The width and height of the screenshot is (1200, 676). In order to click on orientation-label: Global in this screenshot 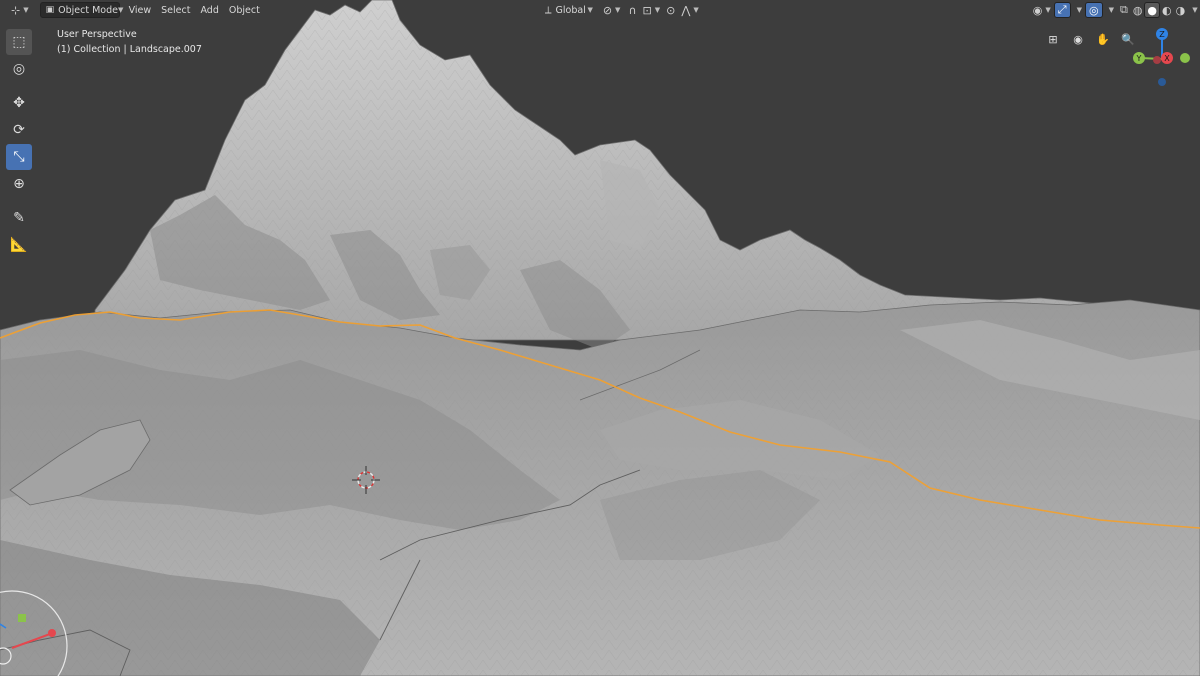, I will do `click(570, 10)`.